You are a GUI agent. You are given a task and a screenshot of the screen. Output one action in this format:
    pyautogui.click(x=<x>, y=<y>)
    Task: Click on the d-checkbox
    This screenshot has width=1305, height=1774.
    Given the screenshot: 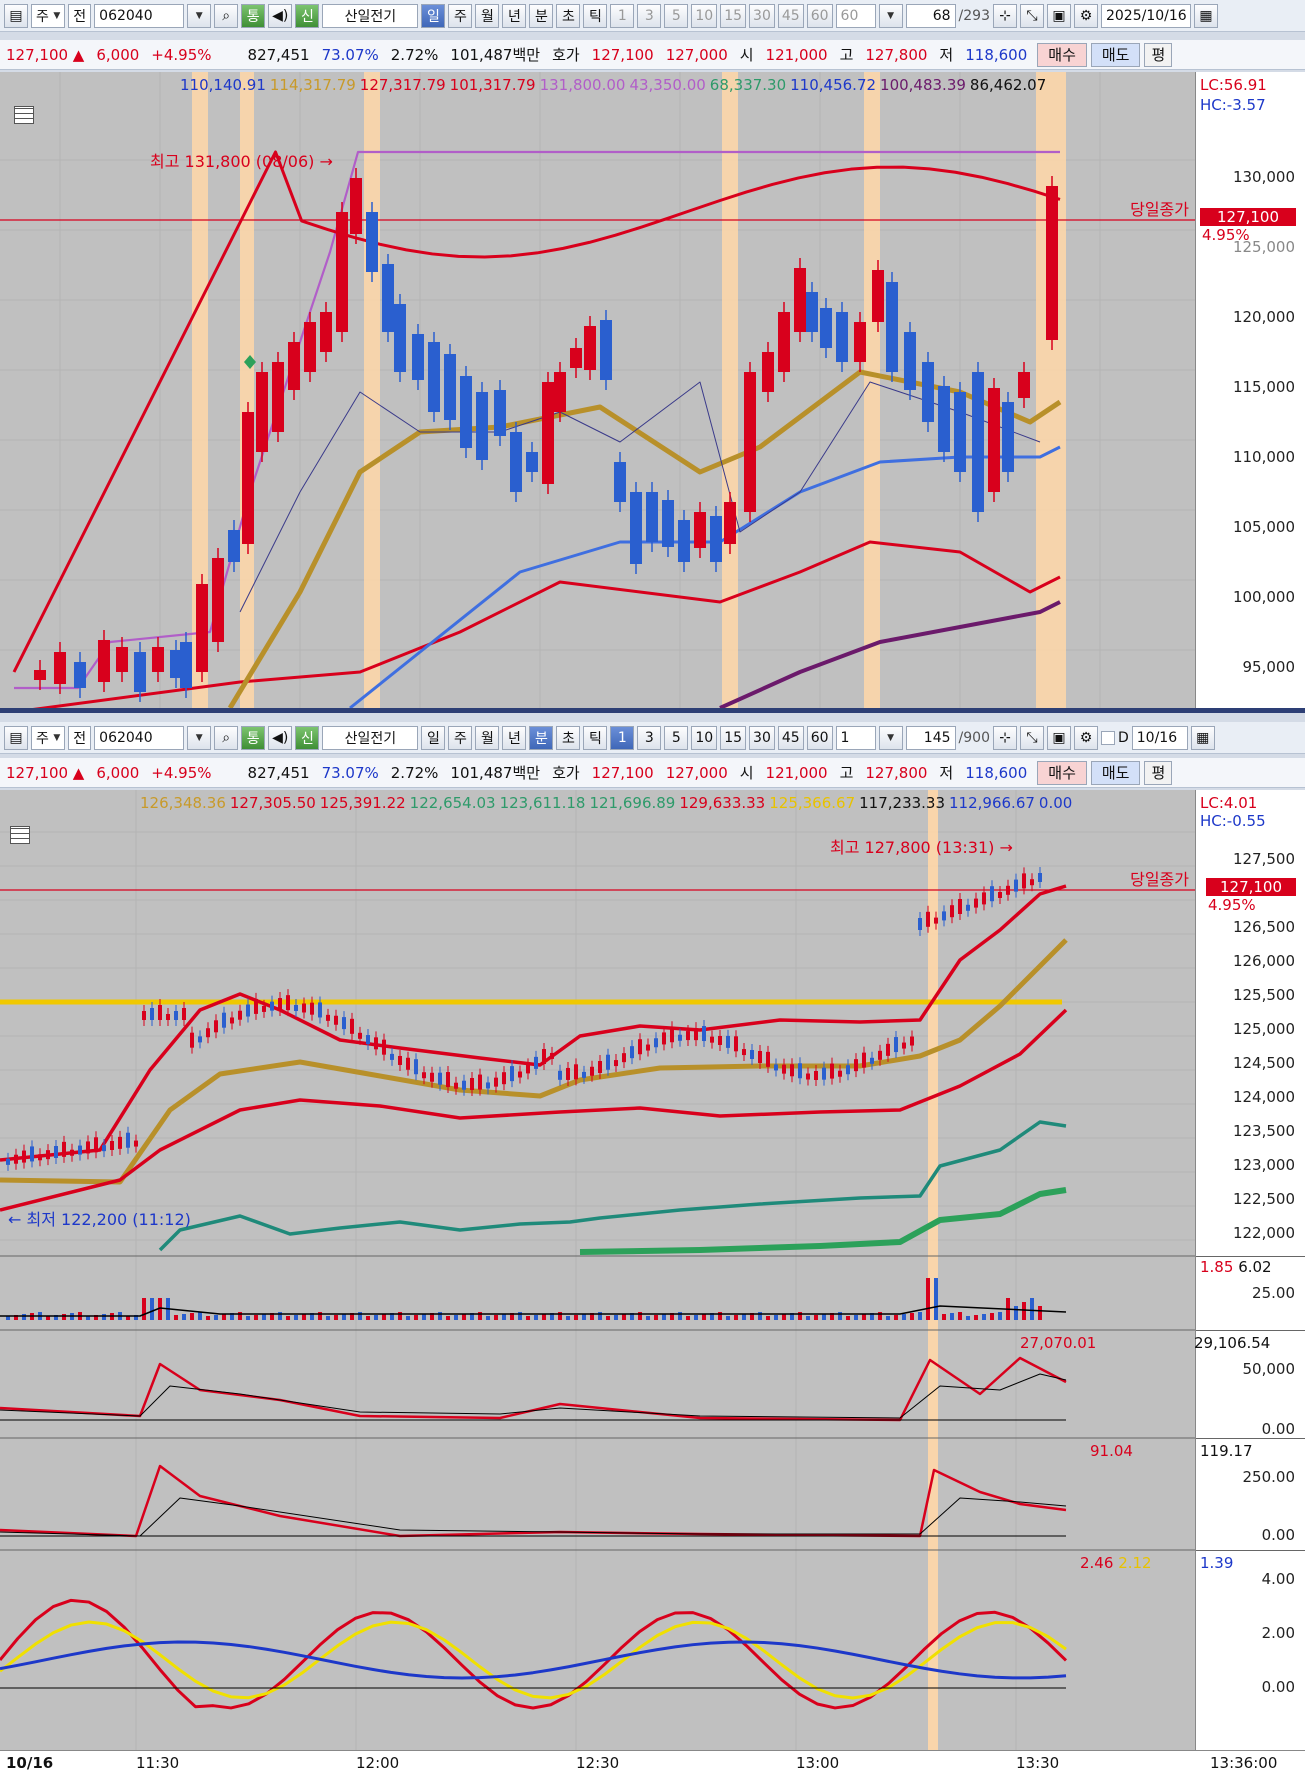 What is the action you would take?
    pyautogui.click(x=1107, y=737)
    